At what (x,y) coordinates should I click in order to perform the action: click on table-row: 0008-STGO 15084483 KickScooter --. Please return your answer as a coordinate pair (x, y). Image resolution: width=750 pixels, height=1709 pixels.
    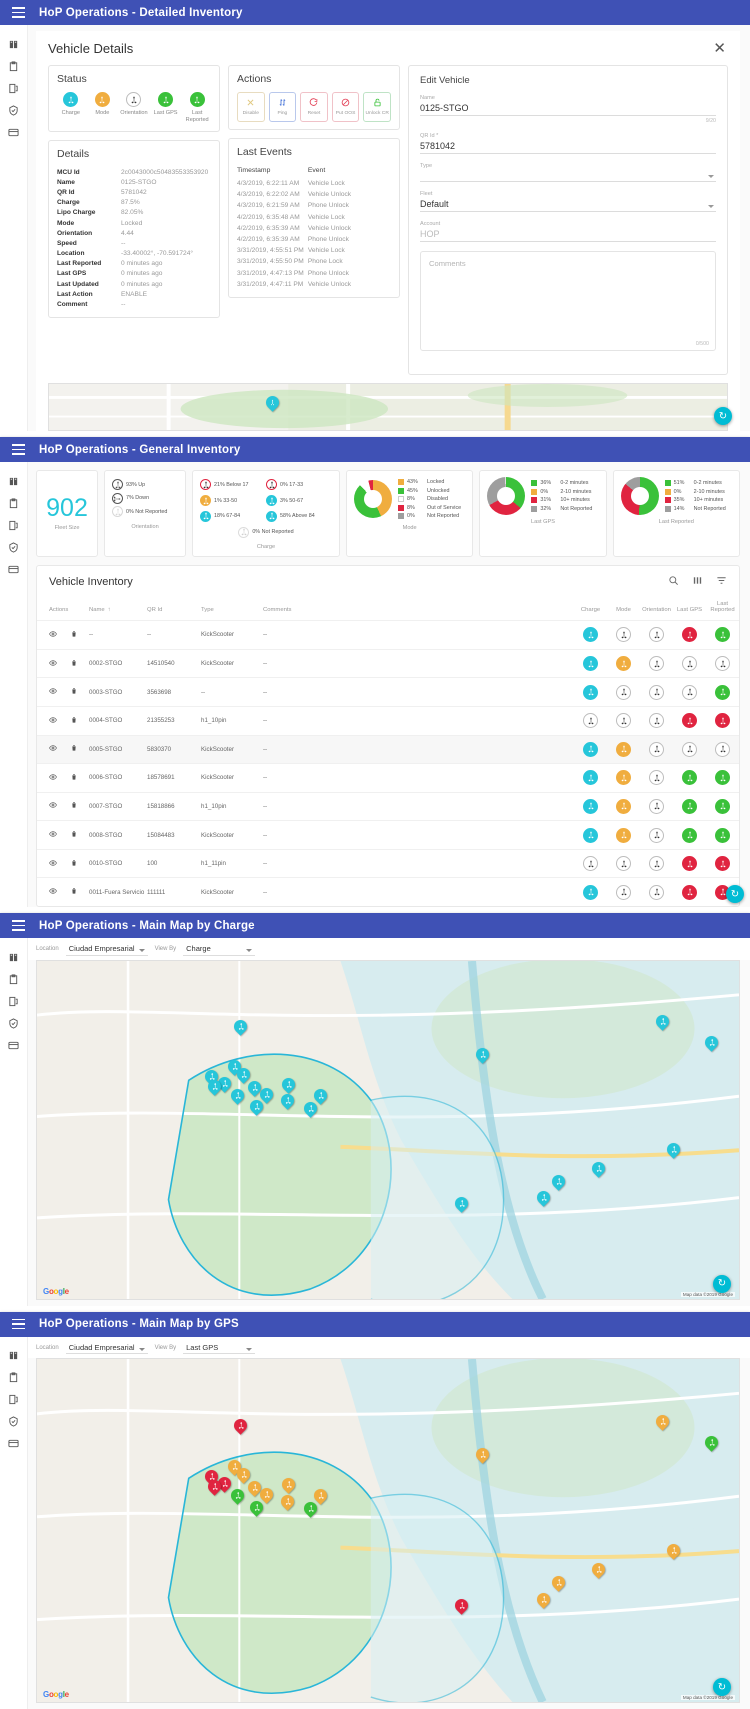
    Looking at the image, I should click on (388, 835).